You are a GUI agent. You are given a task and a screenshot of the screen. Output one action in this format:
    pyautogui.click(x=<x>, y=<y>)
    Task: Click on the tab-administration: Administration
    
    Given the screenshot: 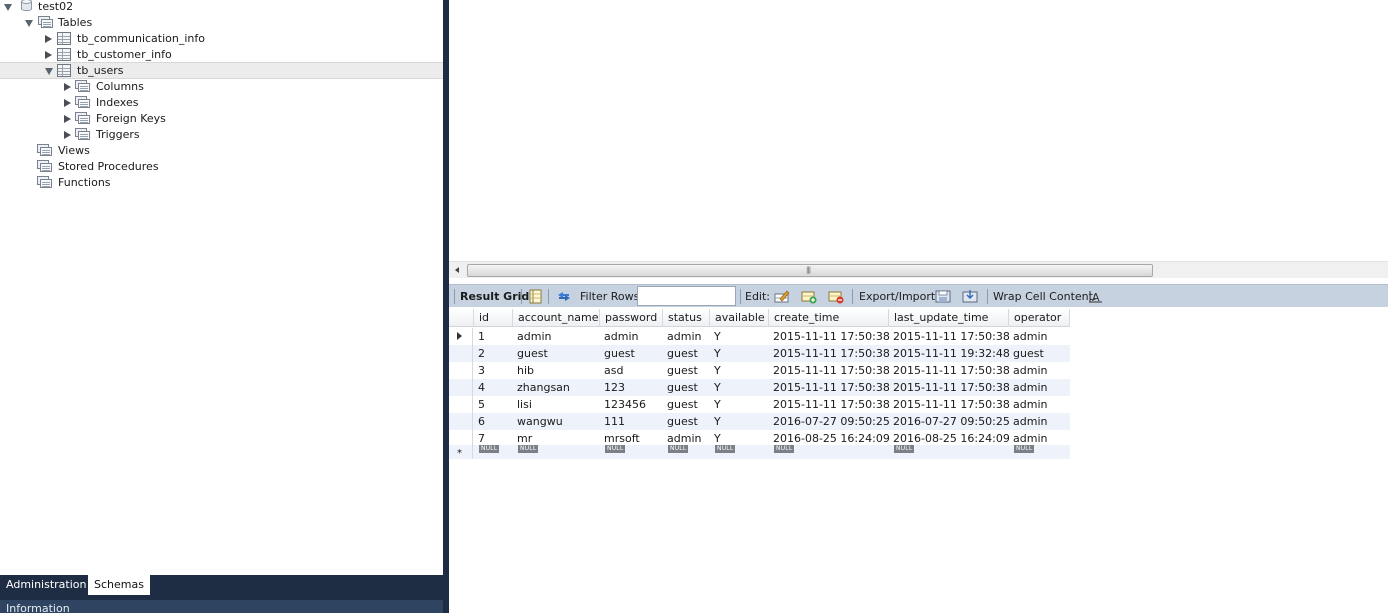 What is the action you would take?
    pyautogui.click(x=46, y=585)
    